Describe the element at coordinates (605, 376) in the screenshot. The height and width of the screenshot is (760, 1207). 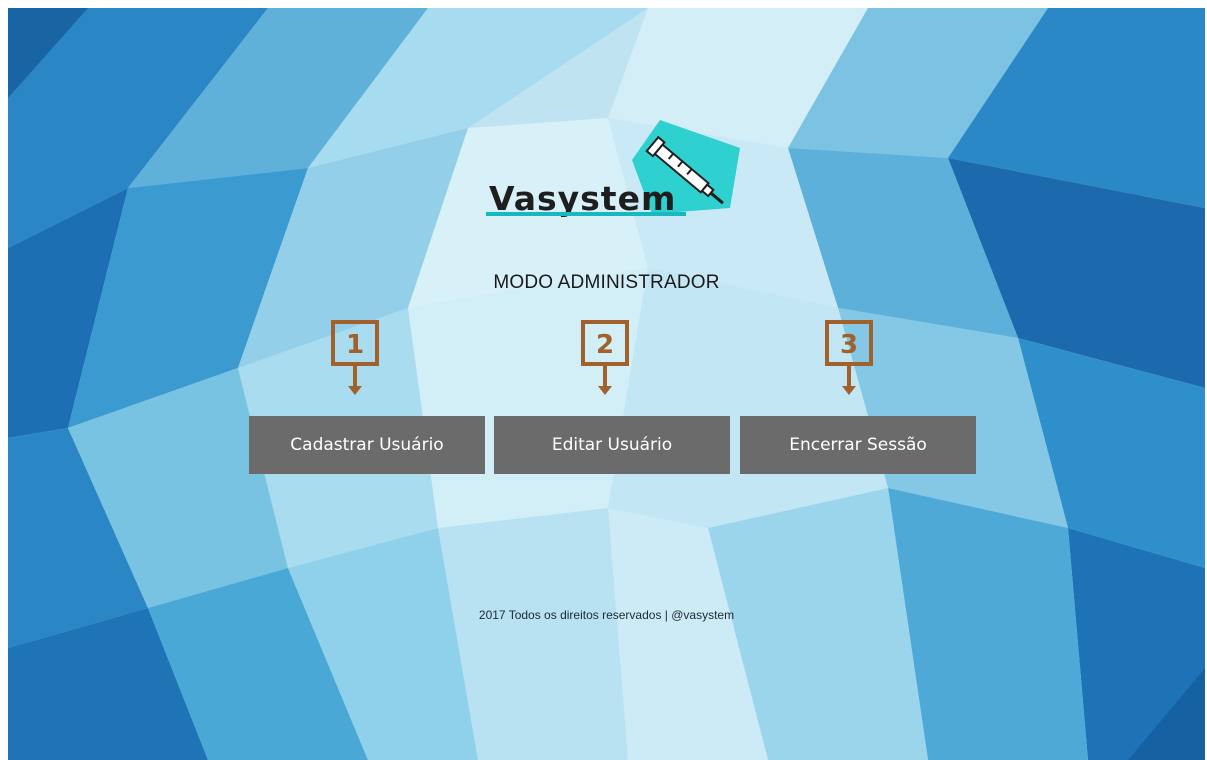
I see `marker-2-arrow` at that location.